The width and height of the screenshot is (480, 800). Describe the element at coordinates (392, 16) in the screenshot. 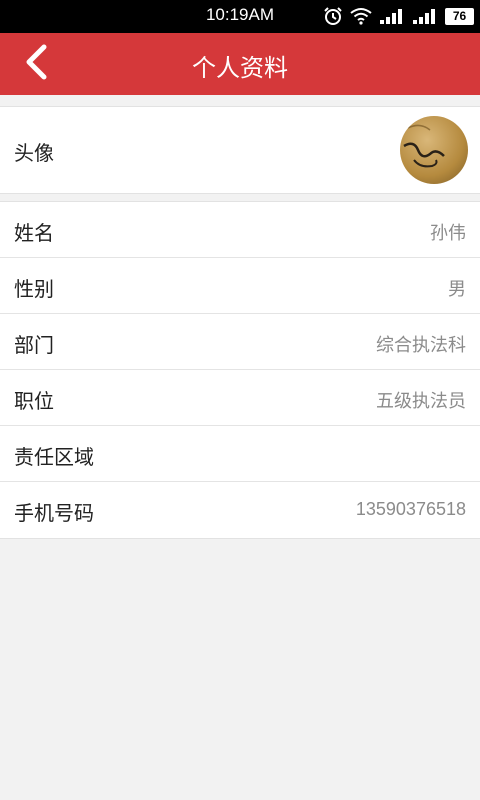

I see `signal-icon` at that location.